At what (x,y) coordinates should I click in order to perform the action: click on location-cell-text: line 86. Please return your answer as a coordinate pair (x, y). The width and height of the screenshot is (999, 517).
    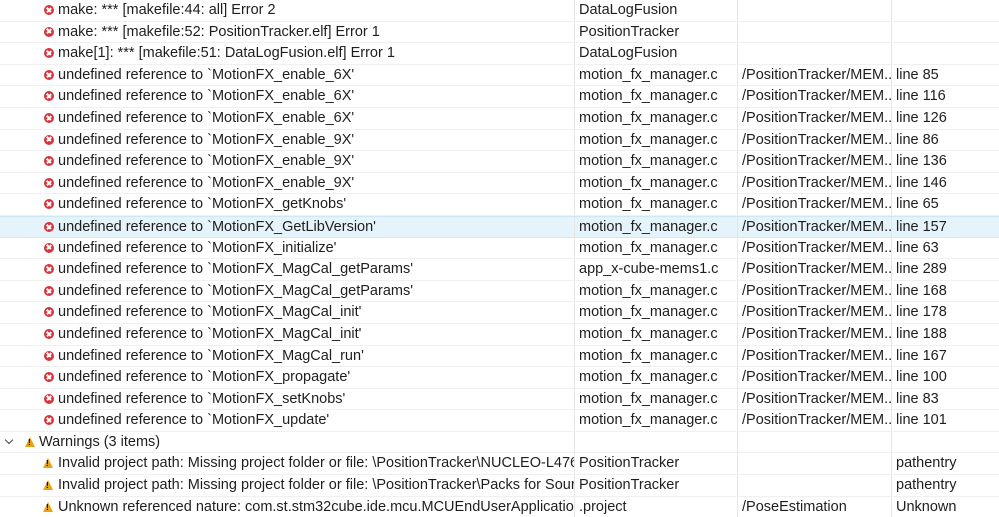
    Looking at the image, I should click on (917, 139).